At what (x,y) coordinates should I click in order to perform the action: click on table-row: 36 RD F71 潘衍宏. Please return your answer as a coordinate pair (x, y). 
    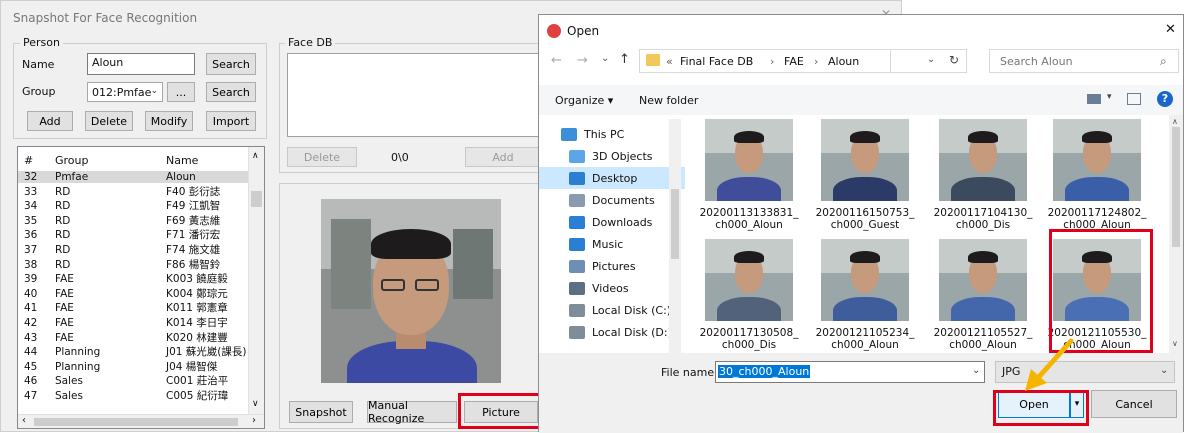
    Looking at the image, I should click on (134, 235).